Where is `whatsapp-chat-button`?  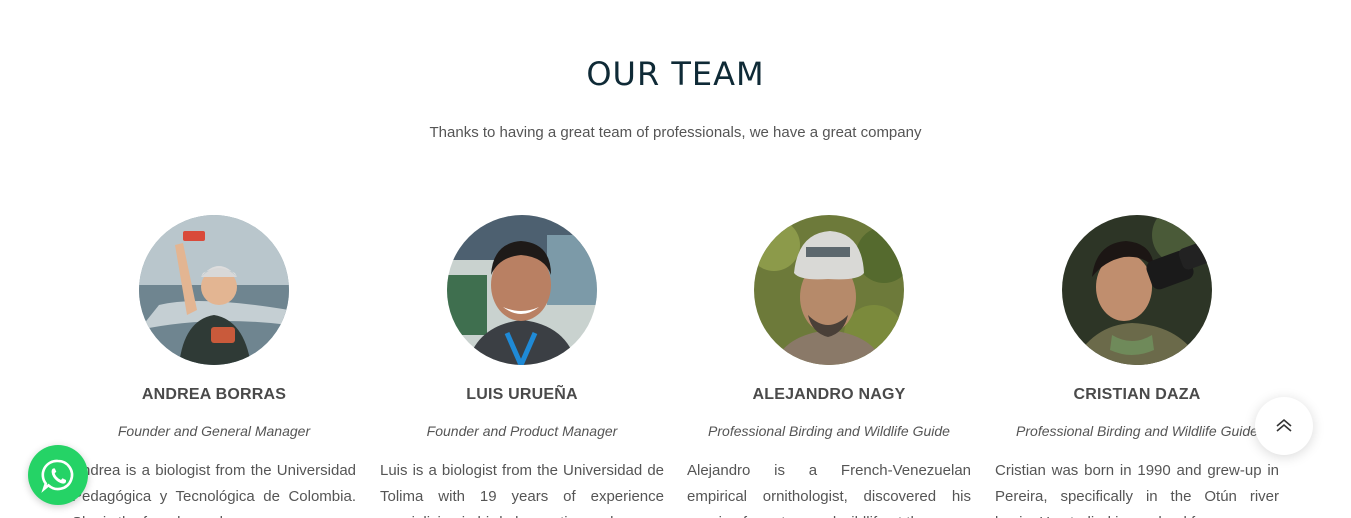
whatsapp-chat-button is located at coordinates (58, 475).